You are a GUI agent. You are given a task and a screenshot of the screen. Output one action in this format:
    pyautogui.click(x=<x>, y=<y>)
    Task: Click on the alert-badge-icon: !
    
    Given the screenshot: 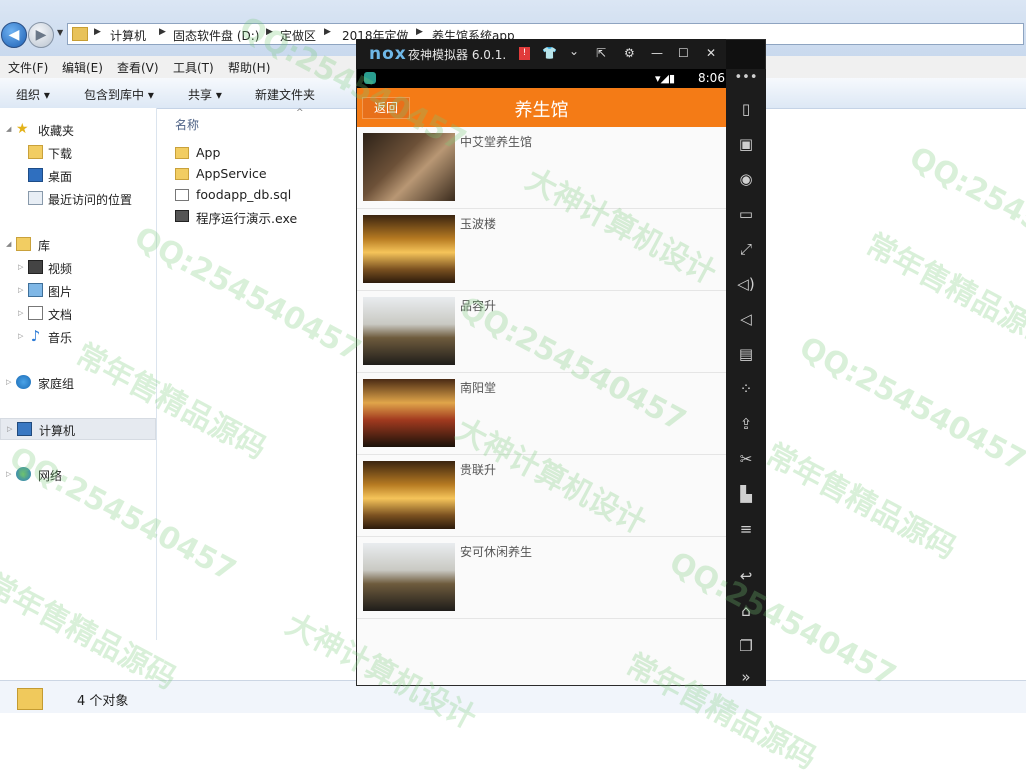 What is the action you would take?
    pyautogui.click(x=524, y=53)
    